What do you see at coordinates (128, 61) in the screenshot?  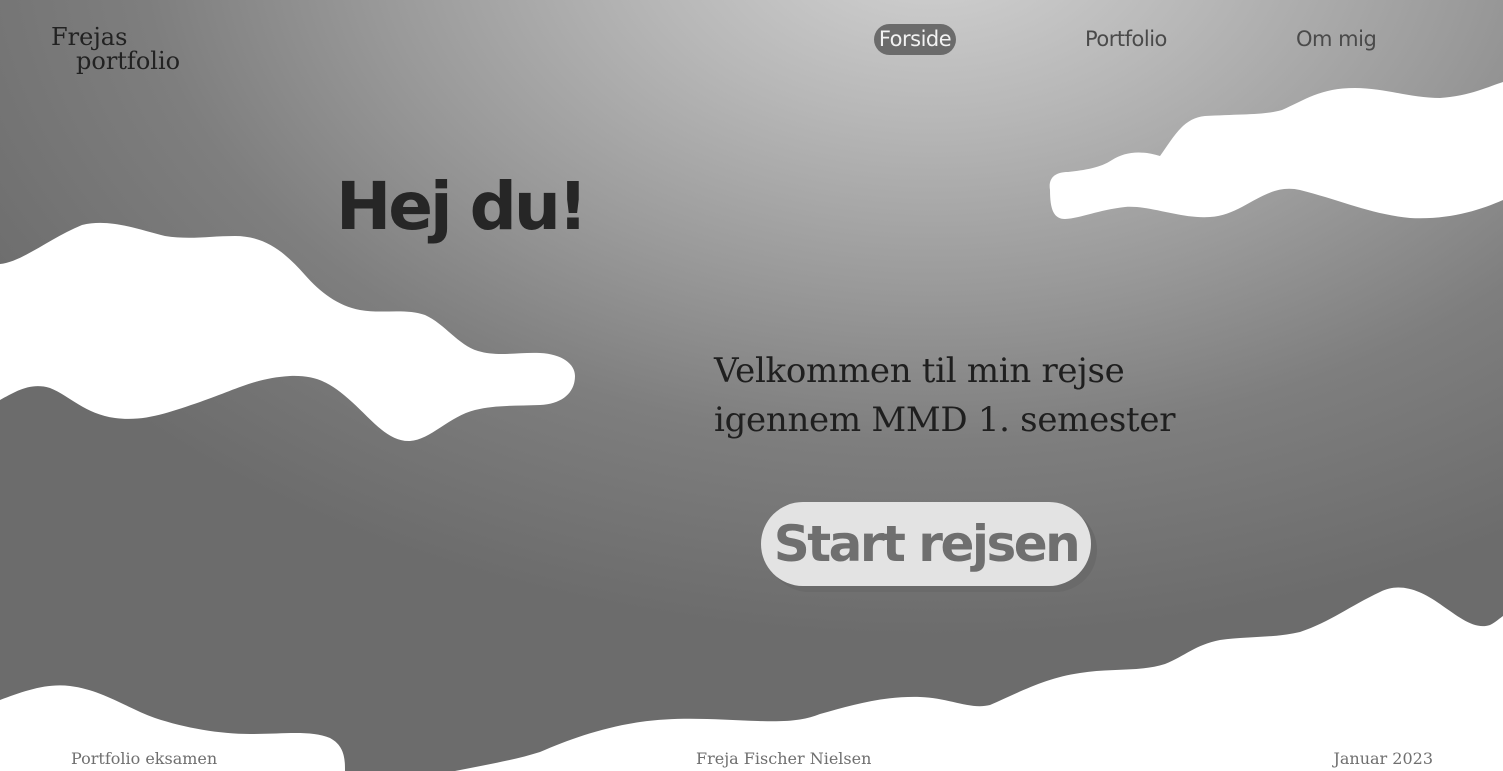 I see `logo-line-2: portfolio` at bounding box center [128, 61].